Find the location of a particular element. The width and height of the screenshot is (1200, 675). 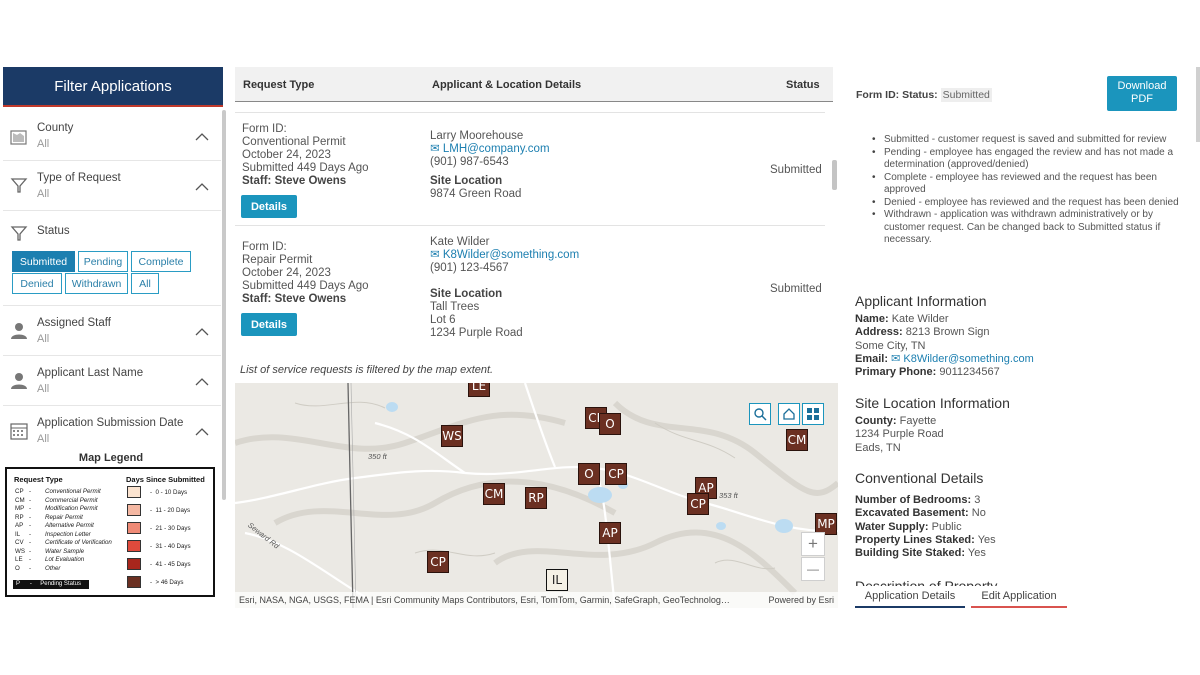

detail-header: Form ID: Status: Submitted Download PDF is located at coordinates (1023, 95).